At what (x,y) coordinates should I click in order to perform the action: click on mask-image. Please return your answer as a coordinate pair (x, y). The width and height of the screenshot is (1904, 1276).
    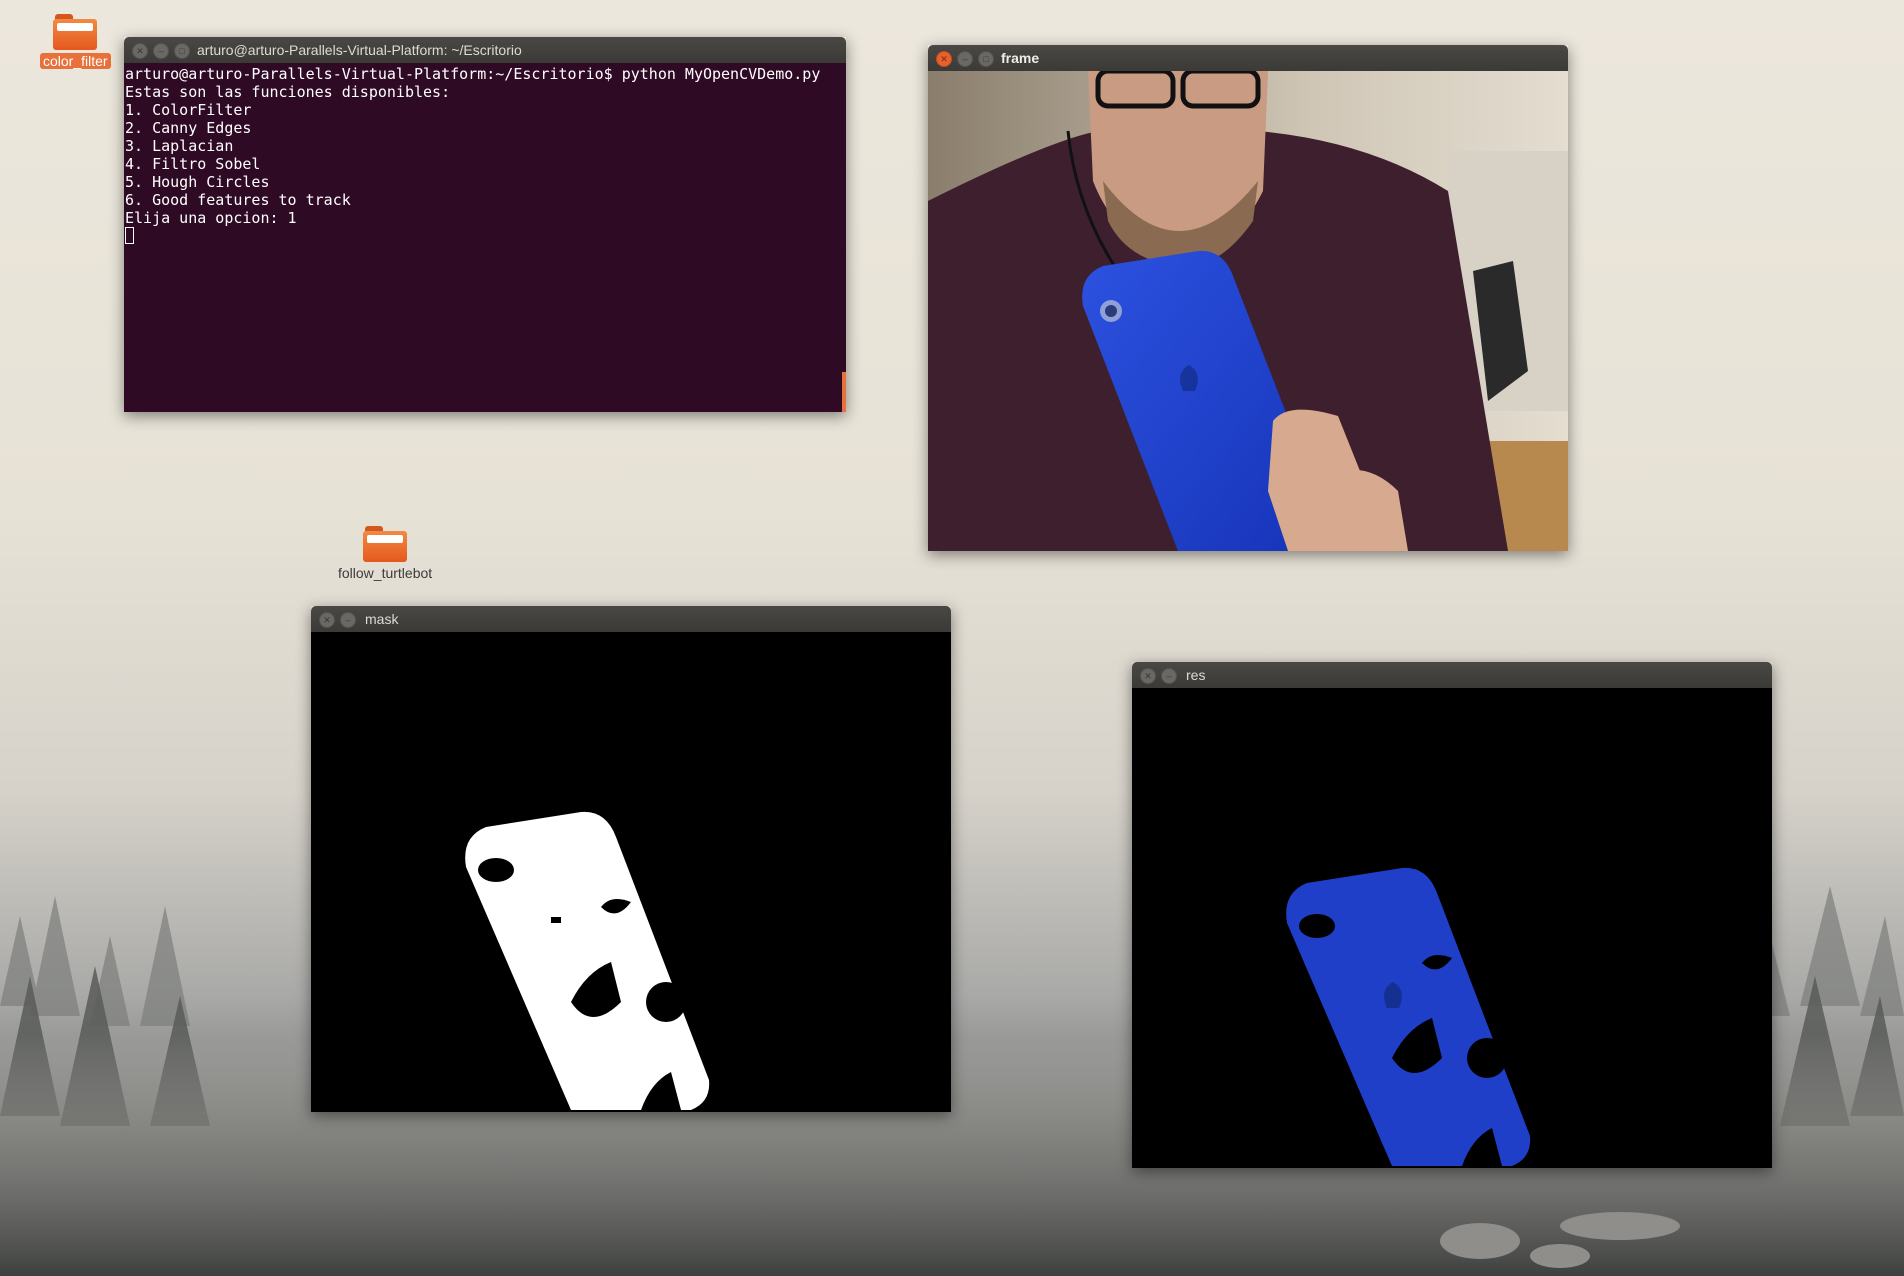
    Looking at the image, I should click on (631, 872).